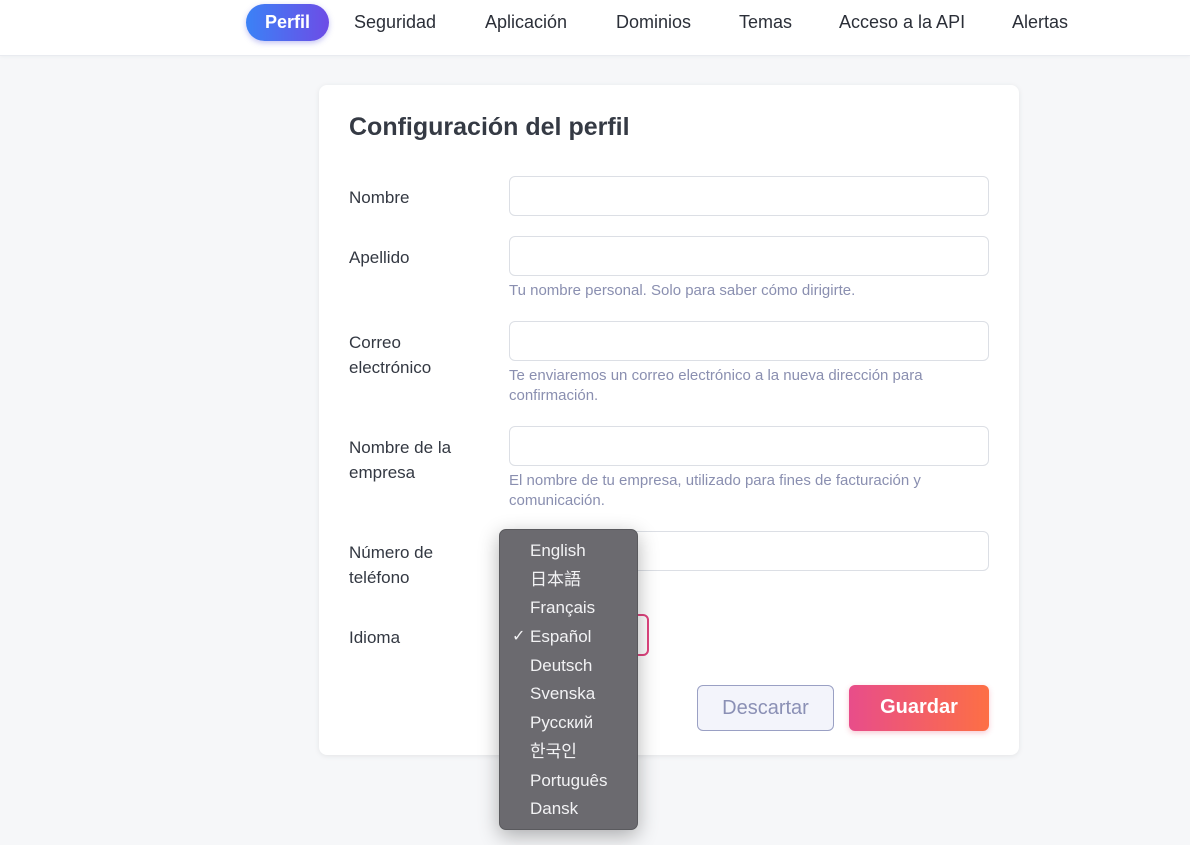 The image size is (1190, 845). I want to click on language-option-portuguese: Português, so click(568, 781).